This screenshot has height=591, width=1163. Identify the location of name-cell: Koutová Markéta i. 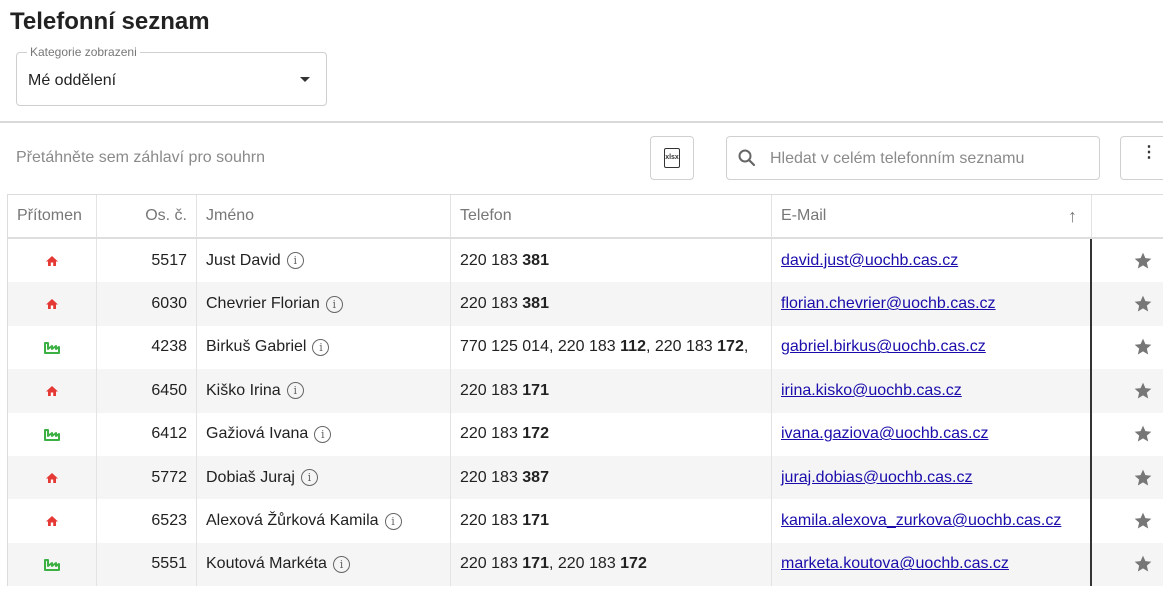
(324, 564).